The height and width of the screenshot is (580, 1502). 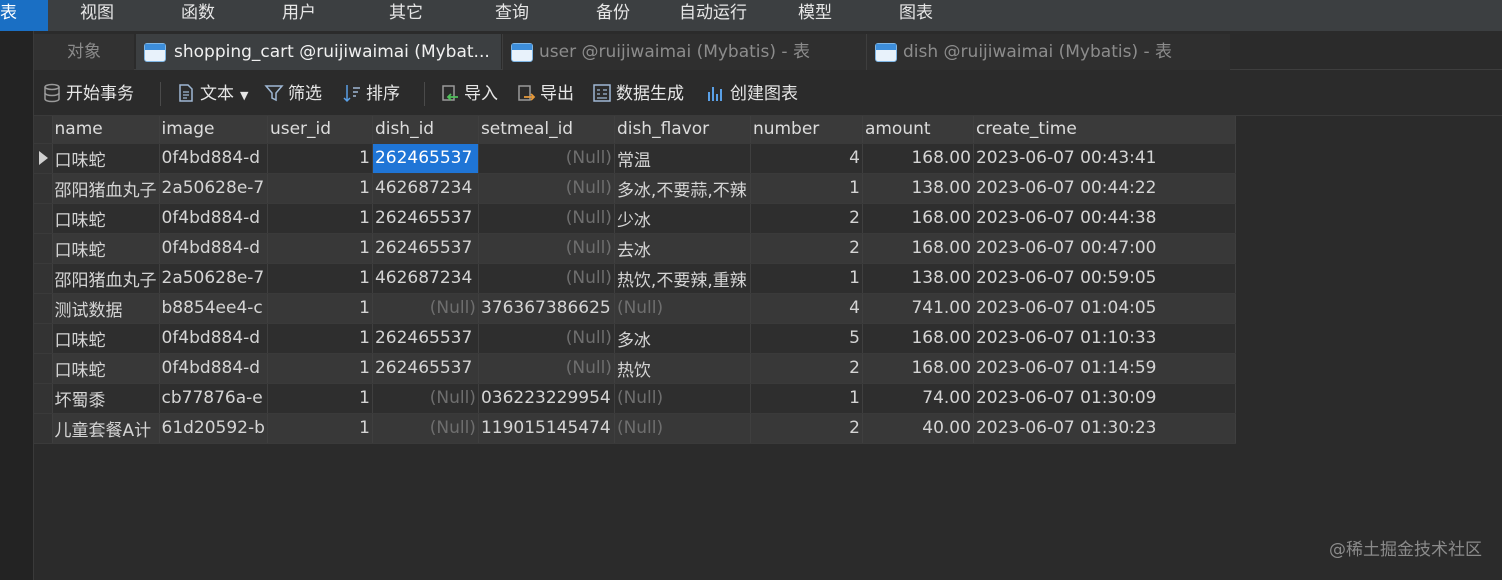 What do you see at coordinates (293, 94) in the screenshot?
I see `filter-button: 筛选` at bounding box center [293, 94].